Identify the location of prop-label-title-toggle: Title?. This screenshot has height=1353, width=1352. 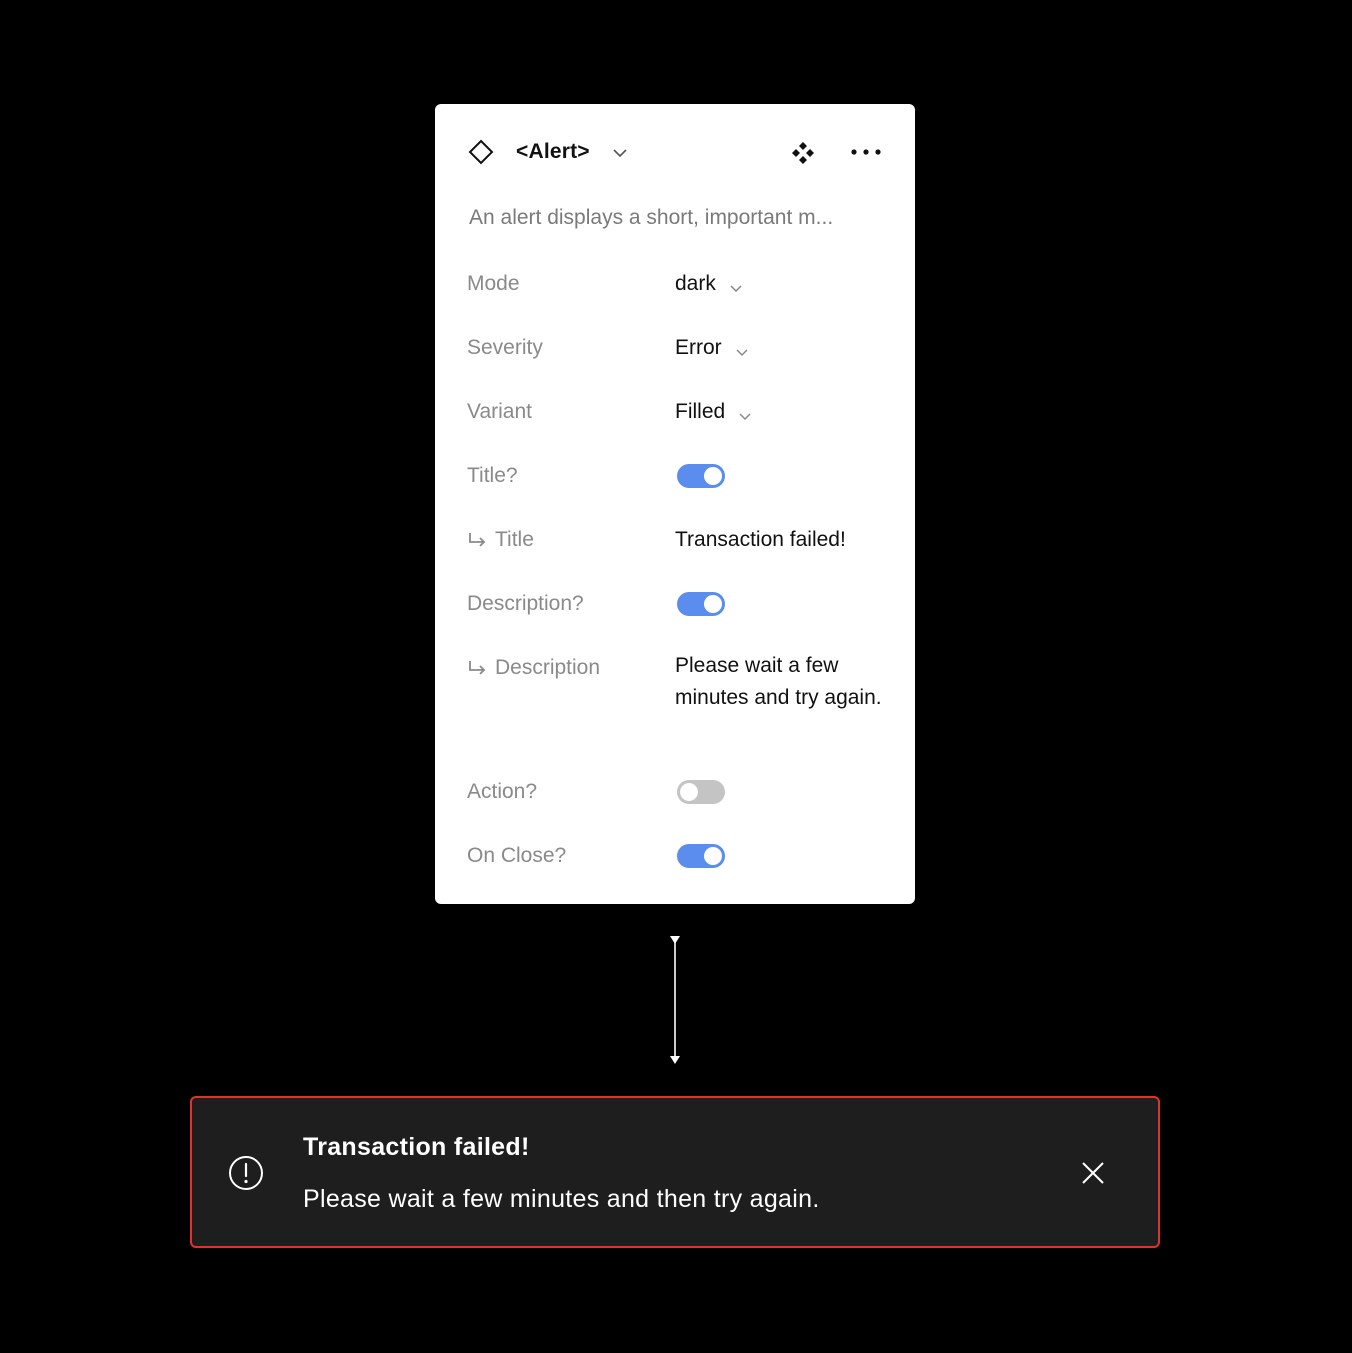
(492, 475).